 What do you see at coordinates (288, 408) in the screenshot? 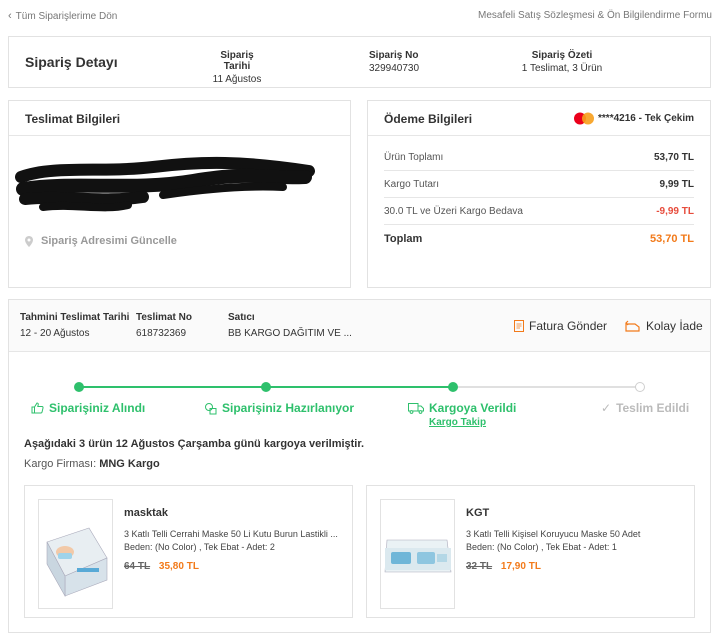
I see `step-preparing-label: Siparişiniz Hazırlanıyor` at bounding box center [288, 408].